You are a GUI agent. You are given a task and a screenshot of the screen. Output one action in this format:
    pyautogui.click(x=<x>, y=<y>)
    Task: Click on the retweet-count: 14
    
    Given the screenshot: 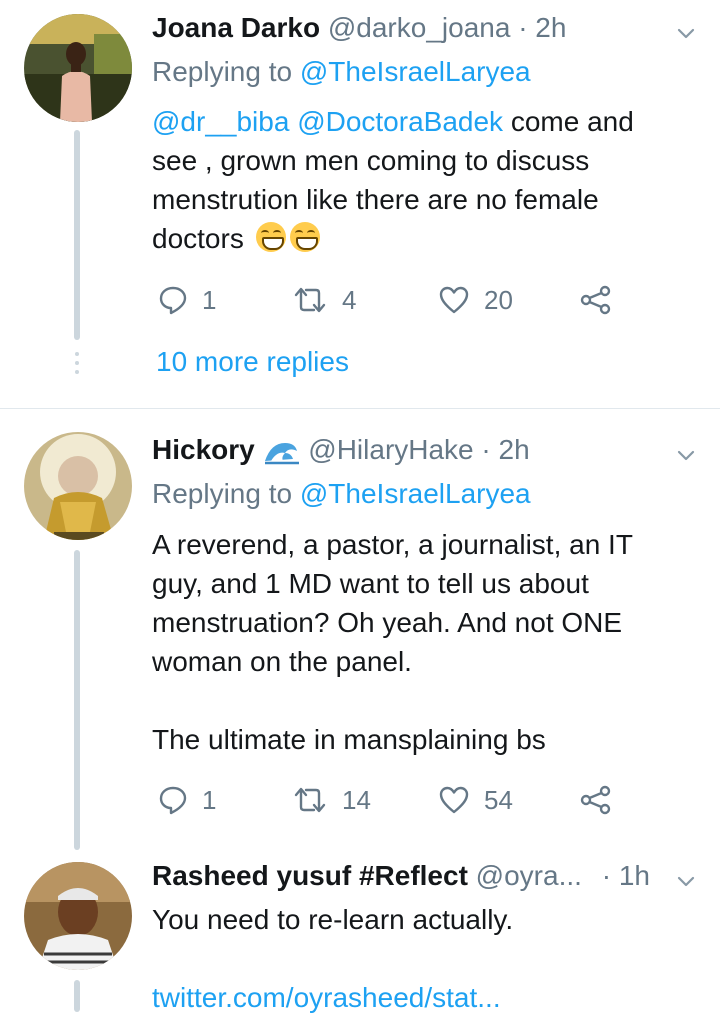 What is the action you would take?
    pyautogui.click(x=356, y=799)
    